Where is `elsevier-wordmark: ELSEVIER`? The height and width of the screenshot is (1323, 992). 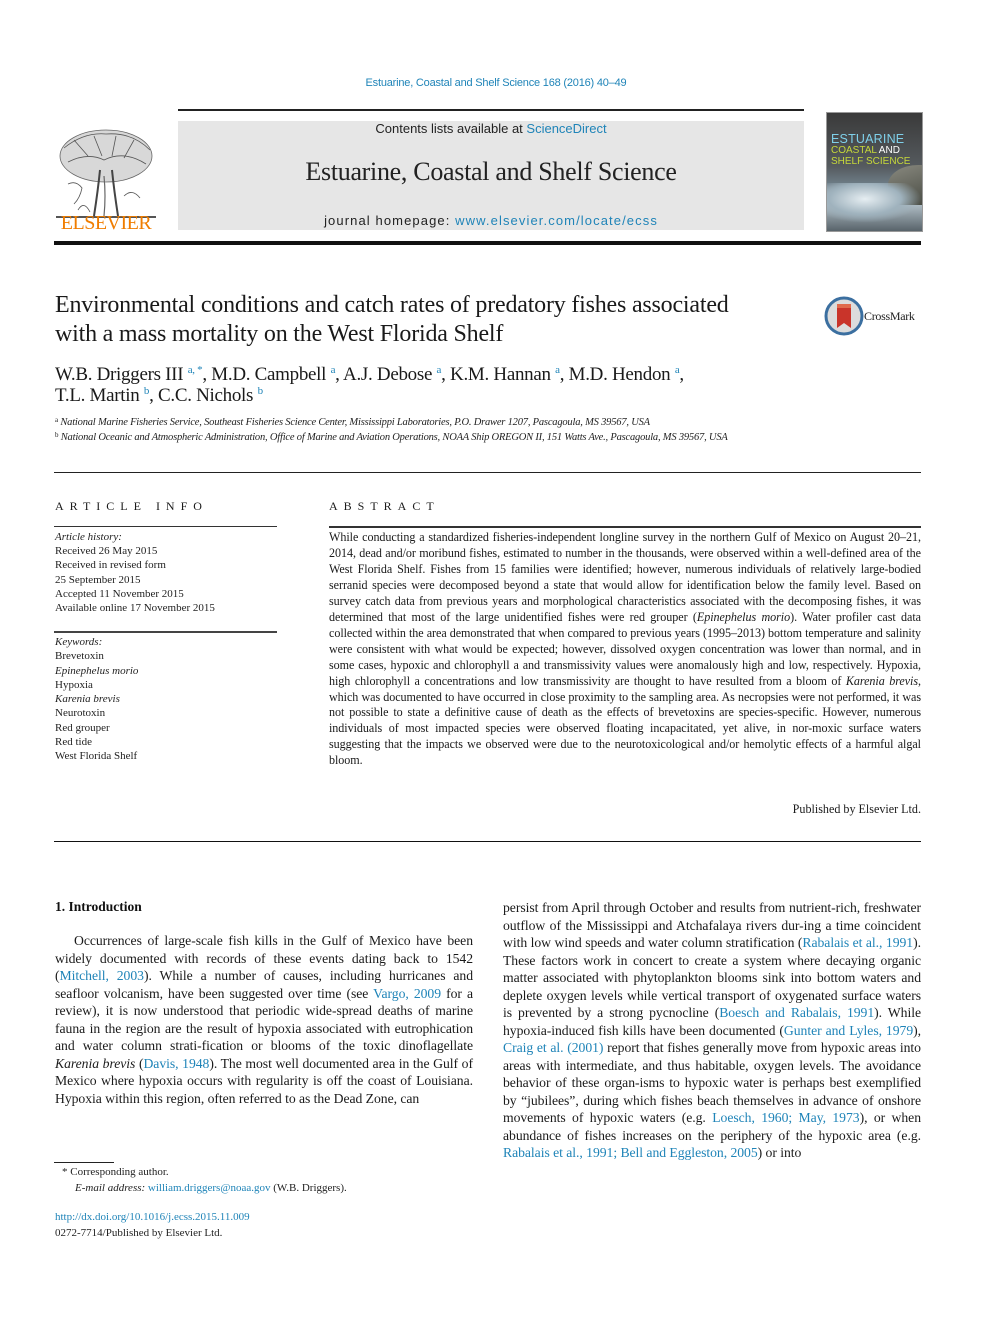 elsevier-wordmark: ELSEVIER is located at coordinates (106, 223).